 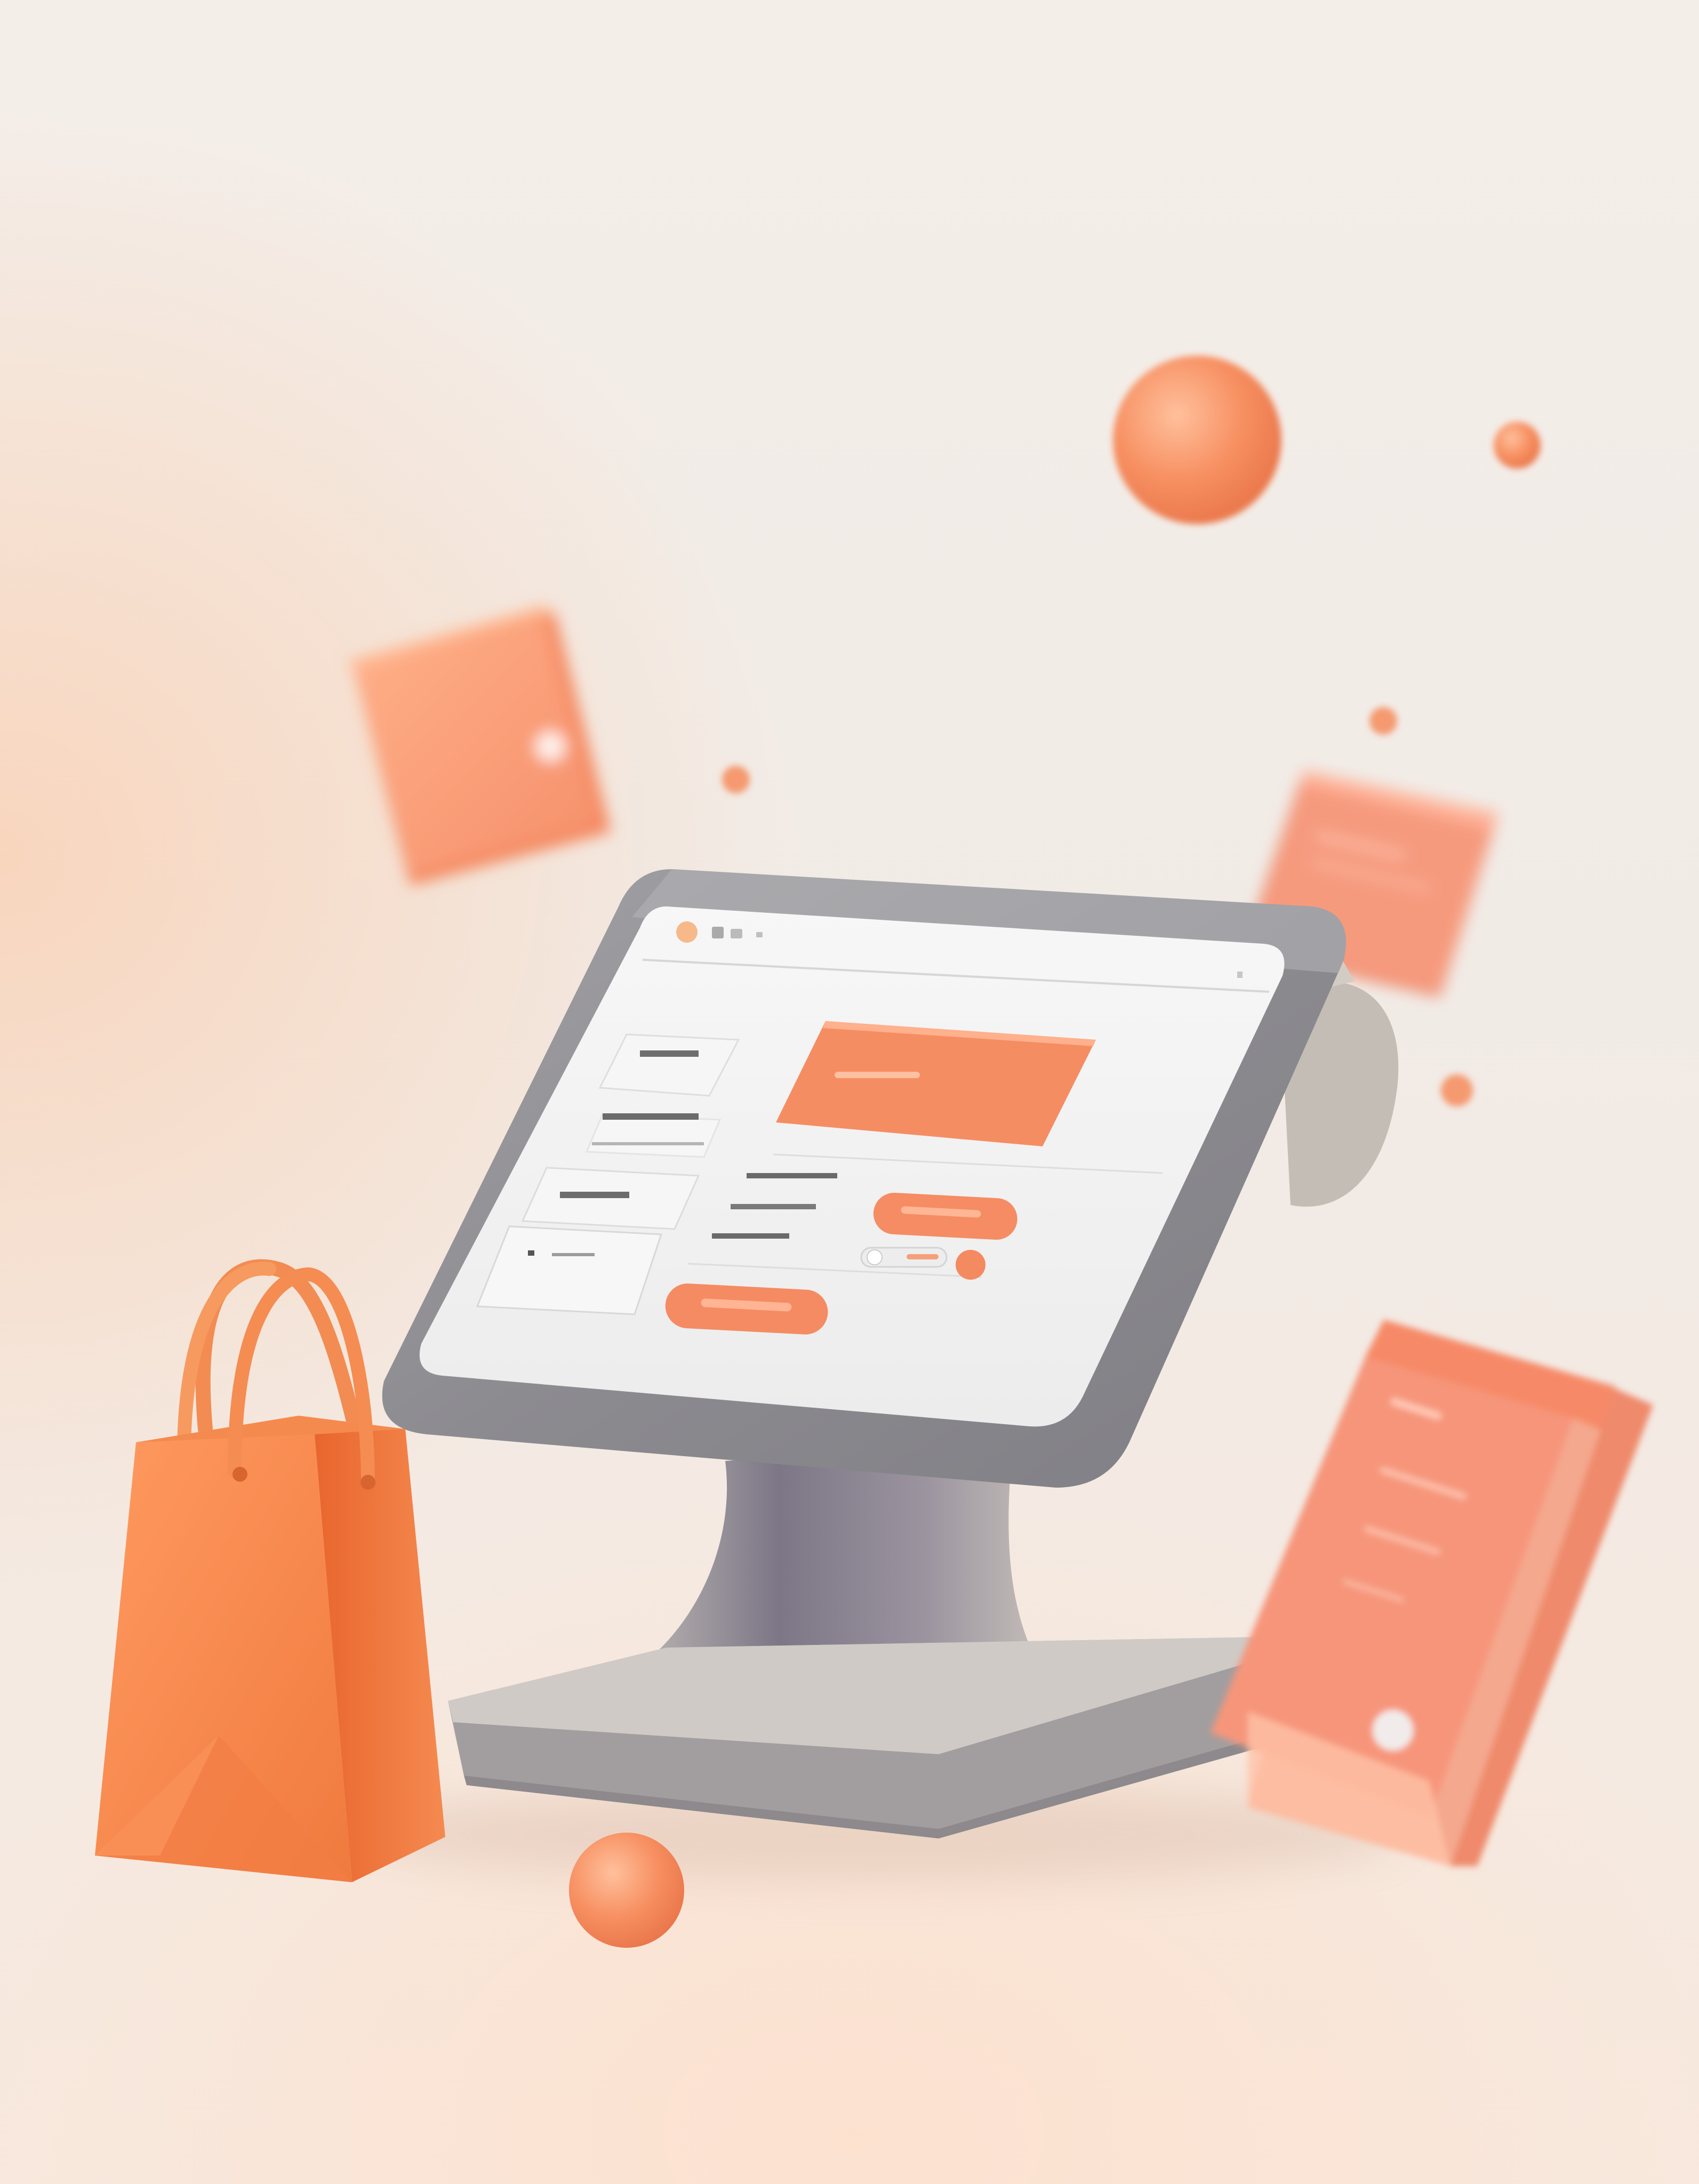 I want to click on menu-icon, so click(x=1240, y=974).